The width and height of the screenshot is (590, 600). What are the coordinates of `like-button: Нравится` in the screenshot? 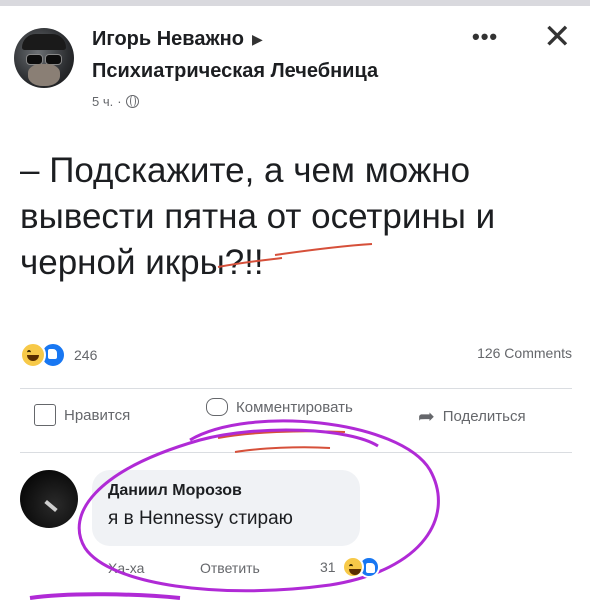 It's located at (82, 415).